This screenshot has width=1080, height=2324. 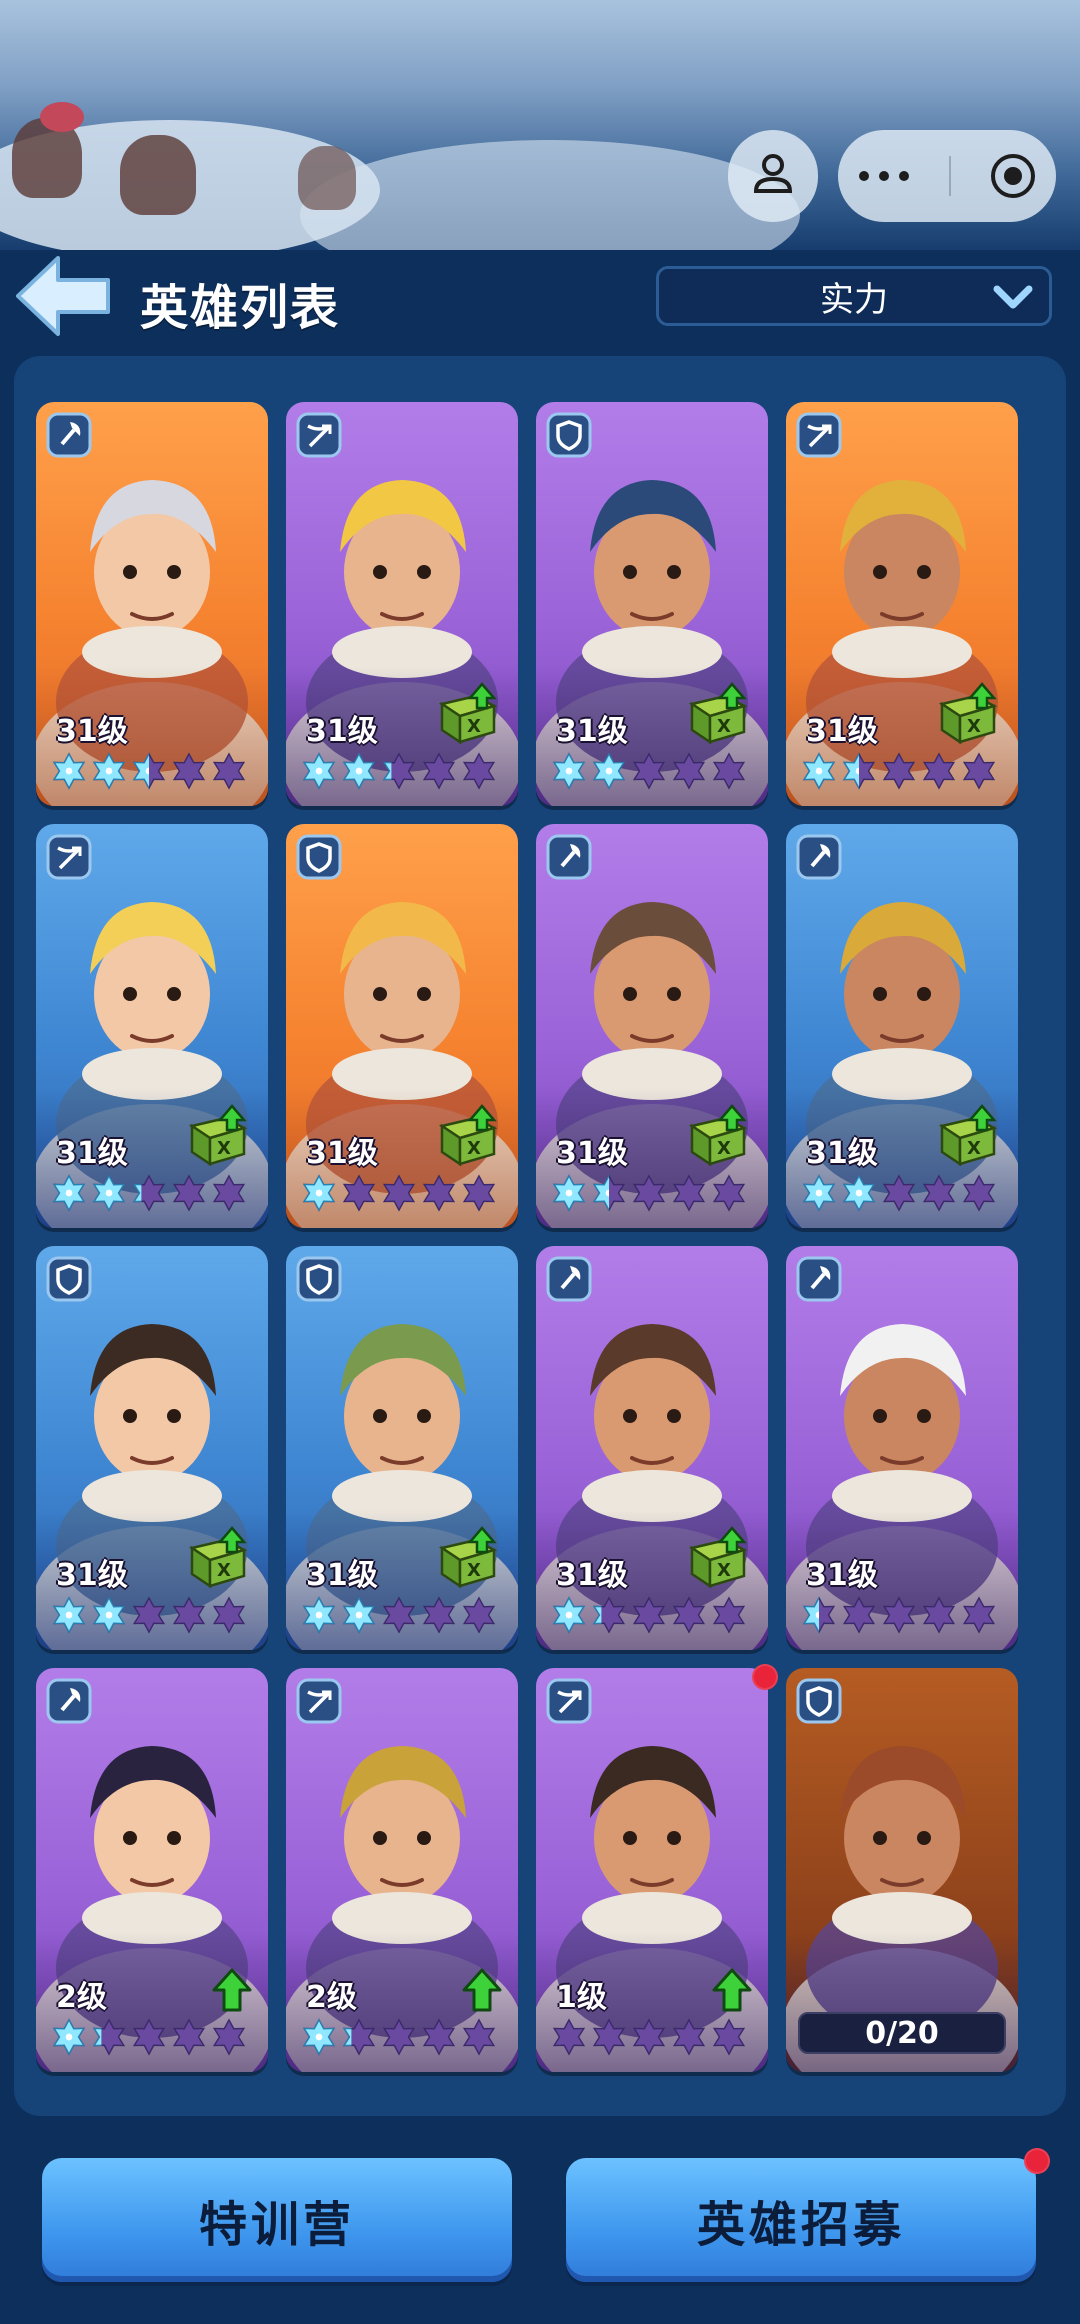 I want to click on back-button, so click(x=64, y=296).